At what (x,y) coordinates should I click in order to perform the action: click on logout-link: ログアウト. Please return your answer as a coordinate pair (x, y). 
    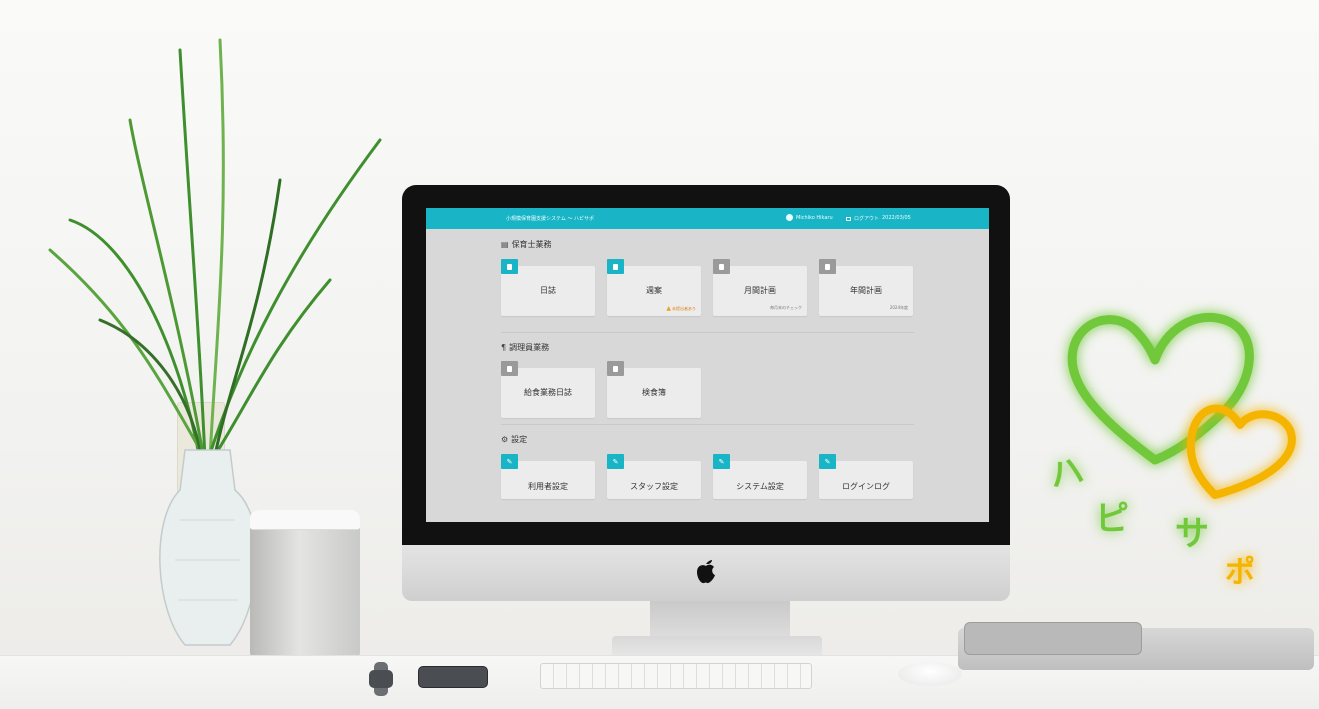
    Looking at the image, I should click on (862, 218).